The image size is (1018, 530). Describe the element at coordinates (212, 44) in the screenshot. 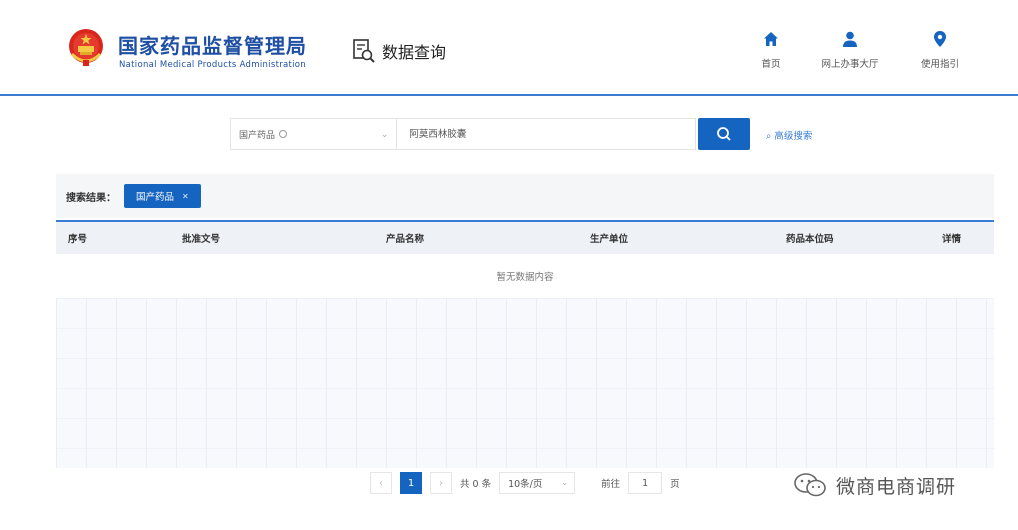

I see `brand-name-cn: 国家药品监督管理局` at that location.